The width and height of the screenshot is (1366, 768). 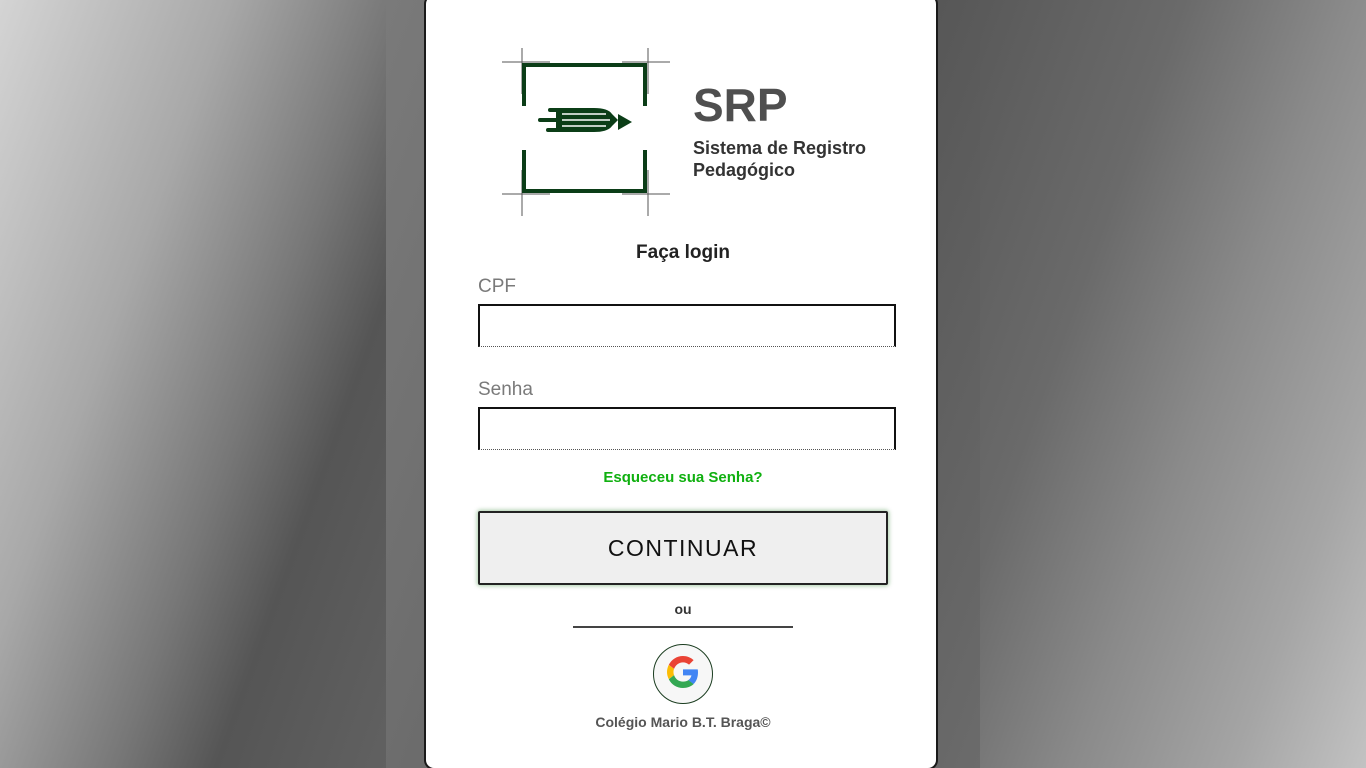 What do you see at coordinates (687, 428) in the screenshot?
I see `password-input` at bounding box center [687, 428].